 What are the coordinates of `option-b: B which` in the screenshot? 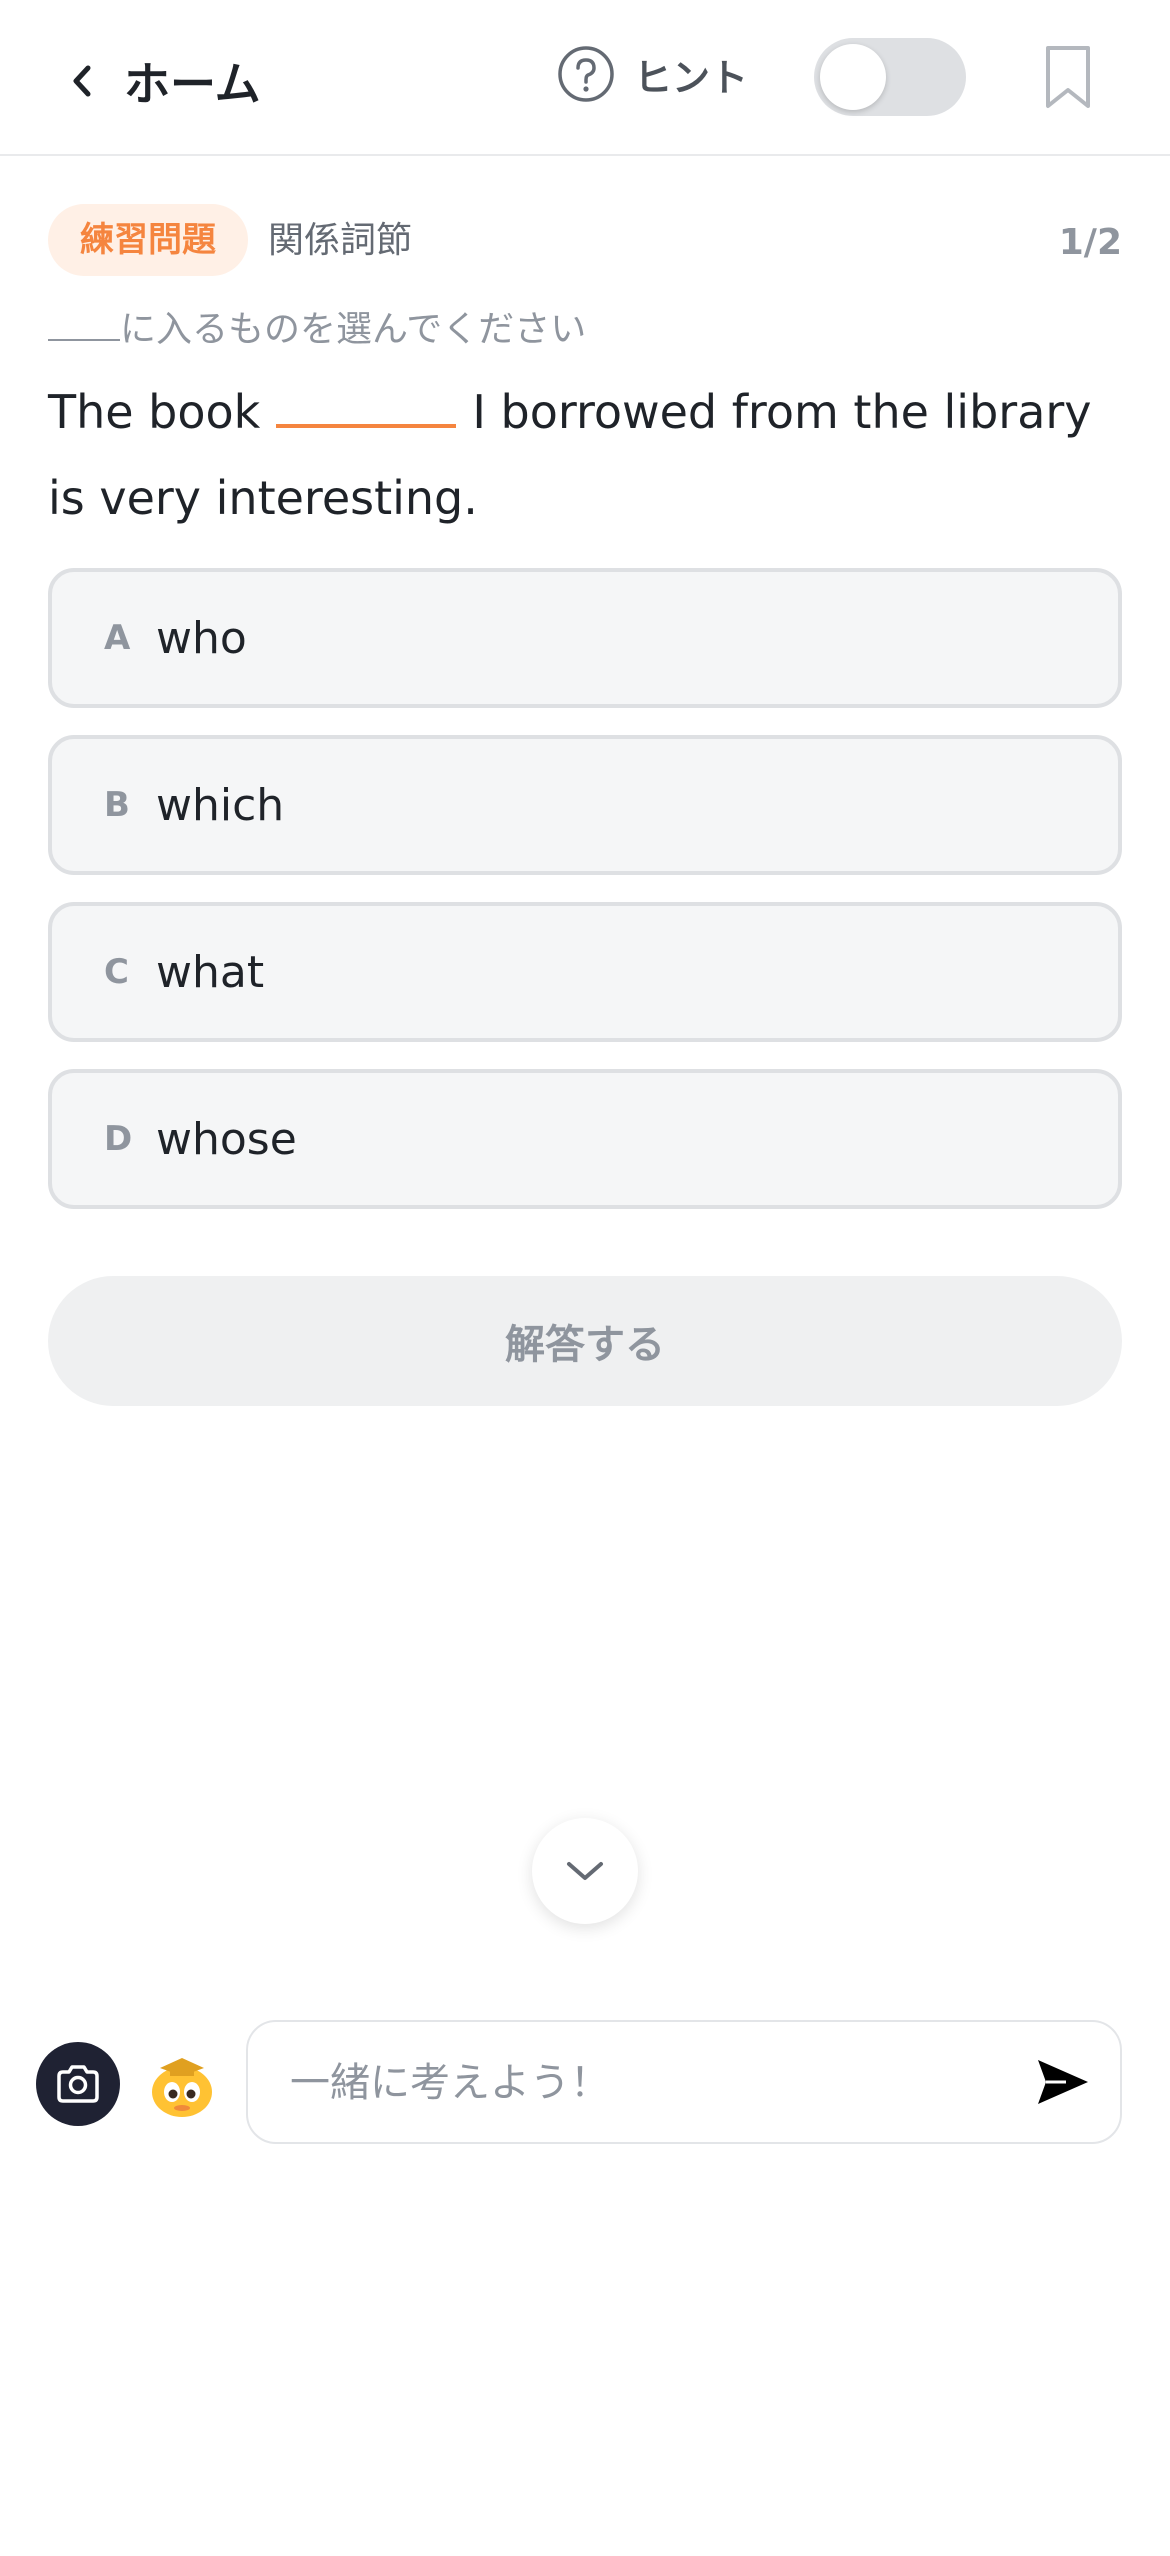 It's located at (585, 805).